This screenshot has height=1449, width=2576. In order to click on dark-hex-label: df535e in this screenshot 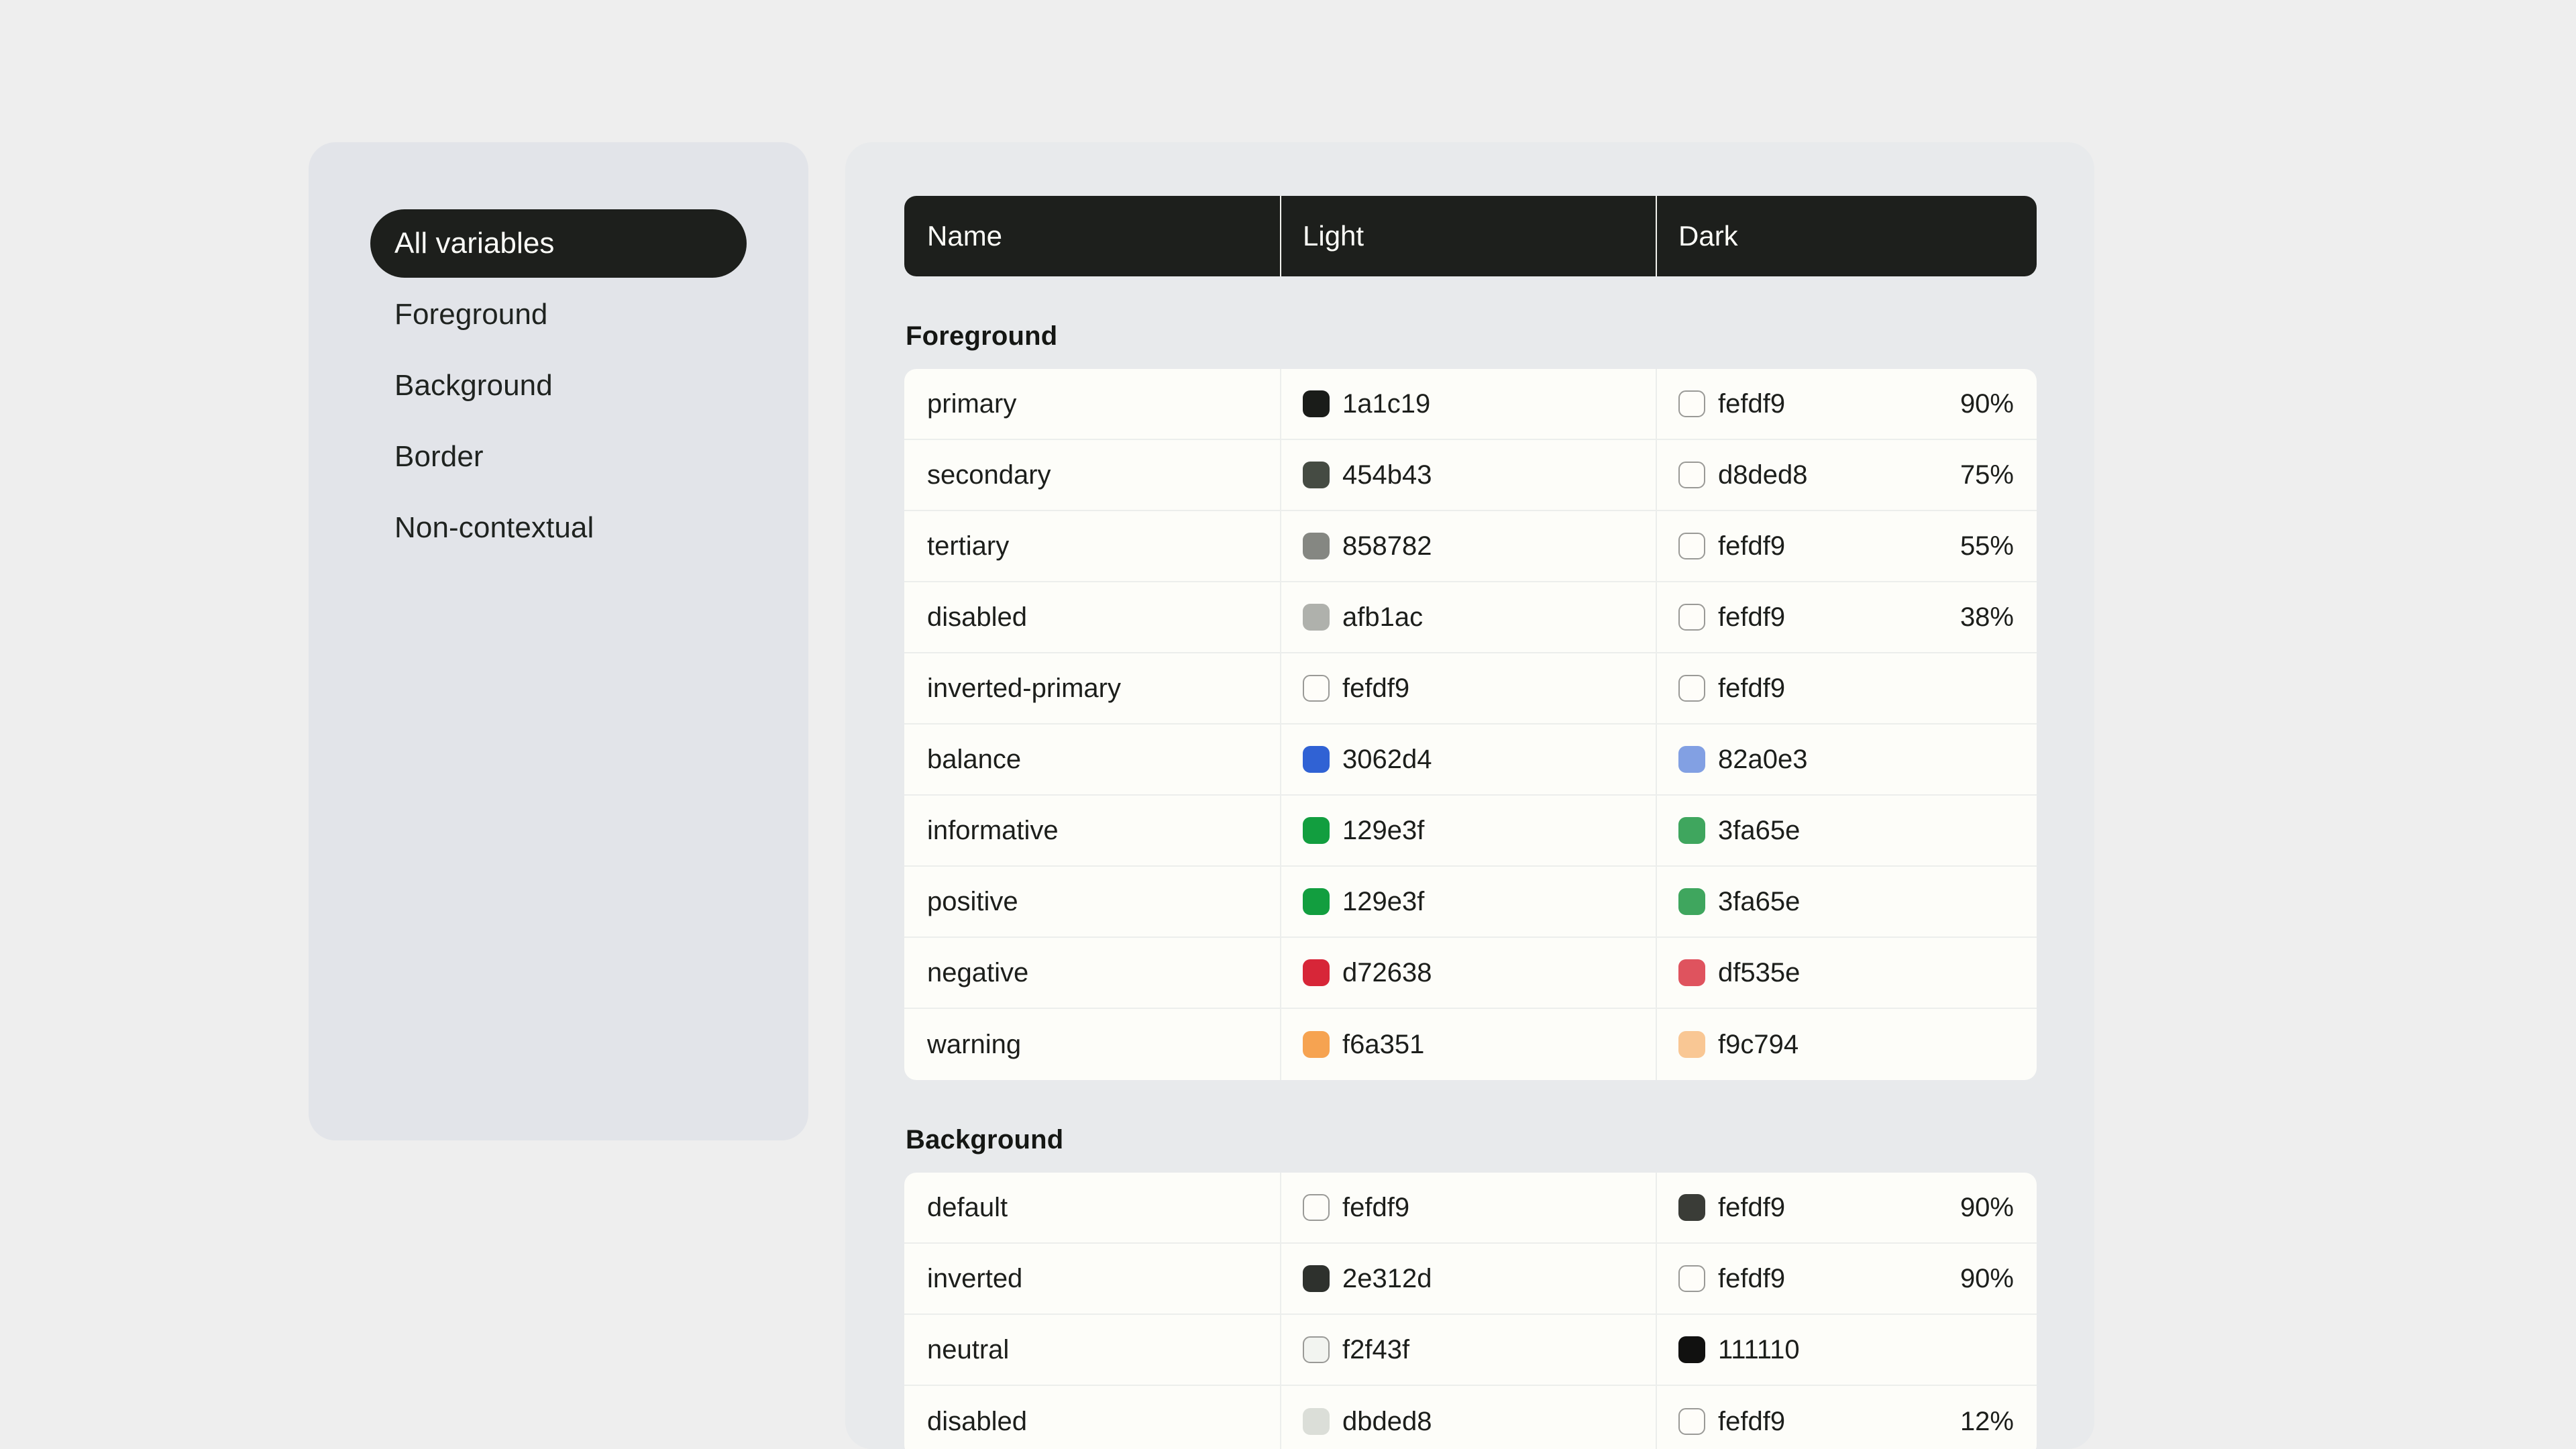, I will do `click(1759, 972)`.